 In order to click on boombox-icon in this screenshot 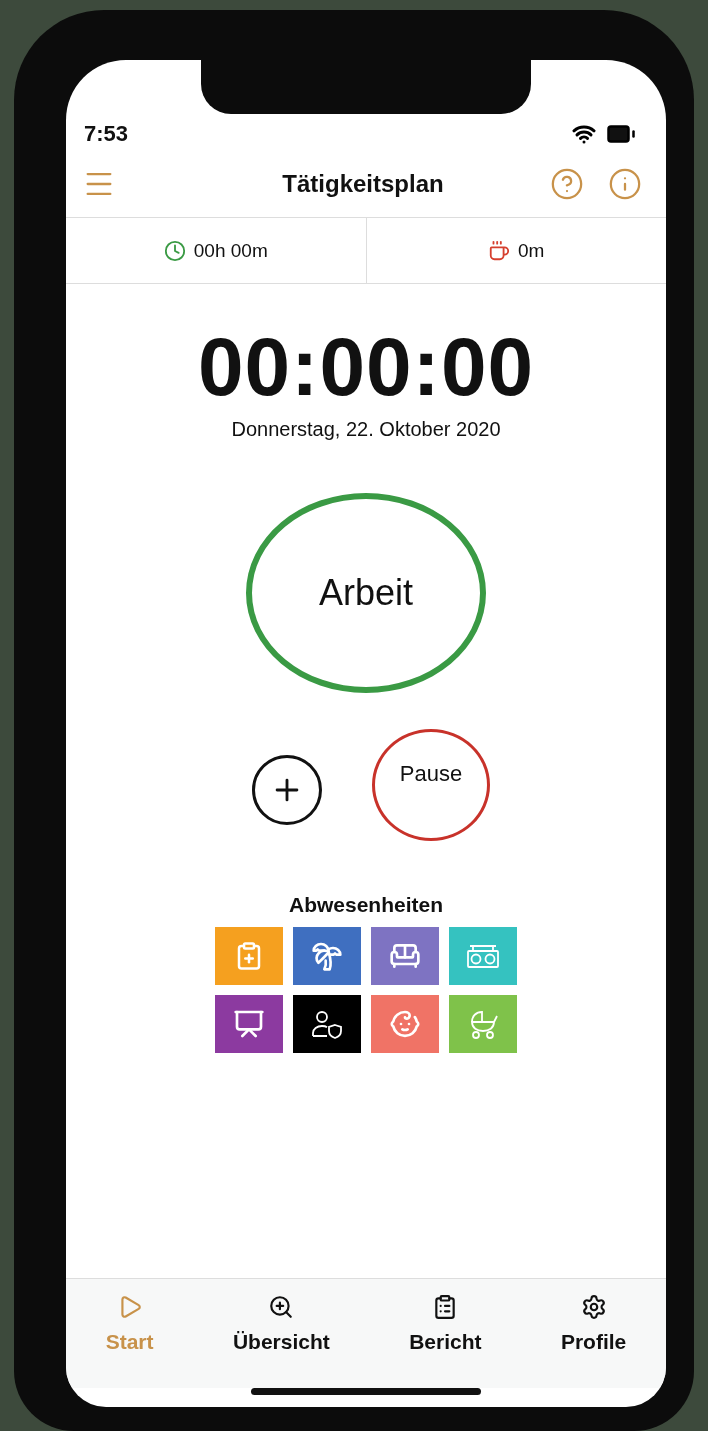, I will do `click(483, 956)`.